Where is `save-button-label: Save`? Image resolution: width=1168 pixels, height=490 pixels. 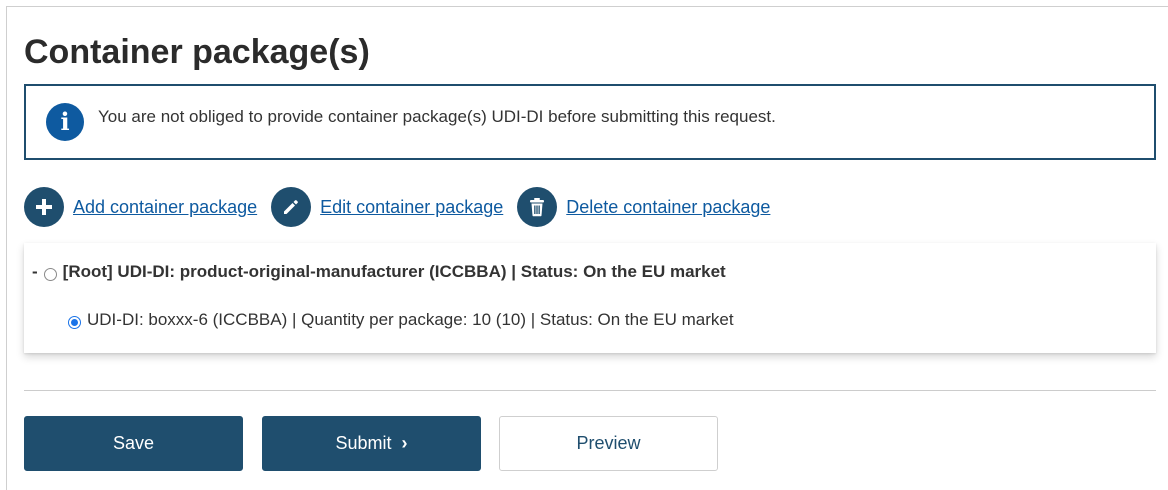
save-button-label: Save is located at coordinates (133, 443).